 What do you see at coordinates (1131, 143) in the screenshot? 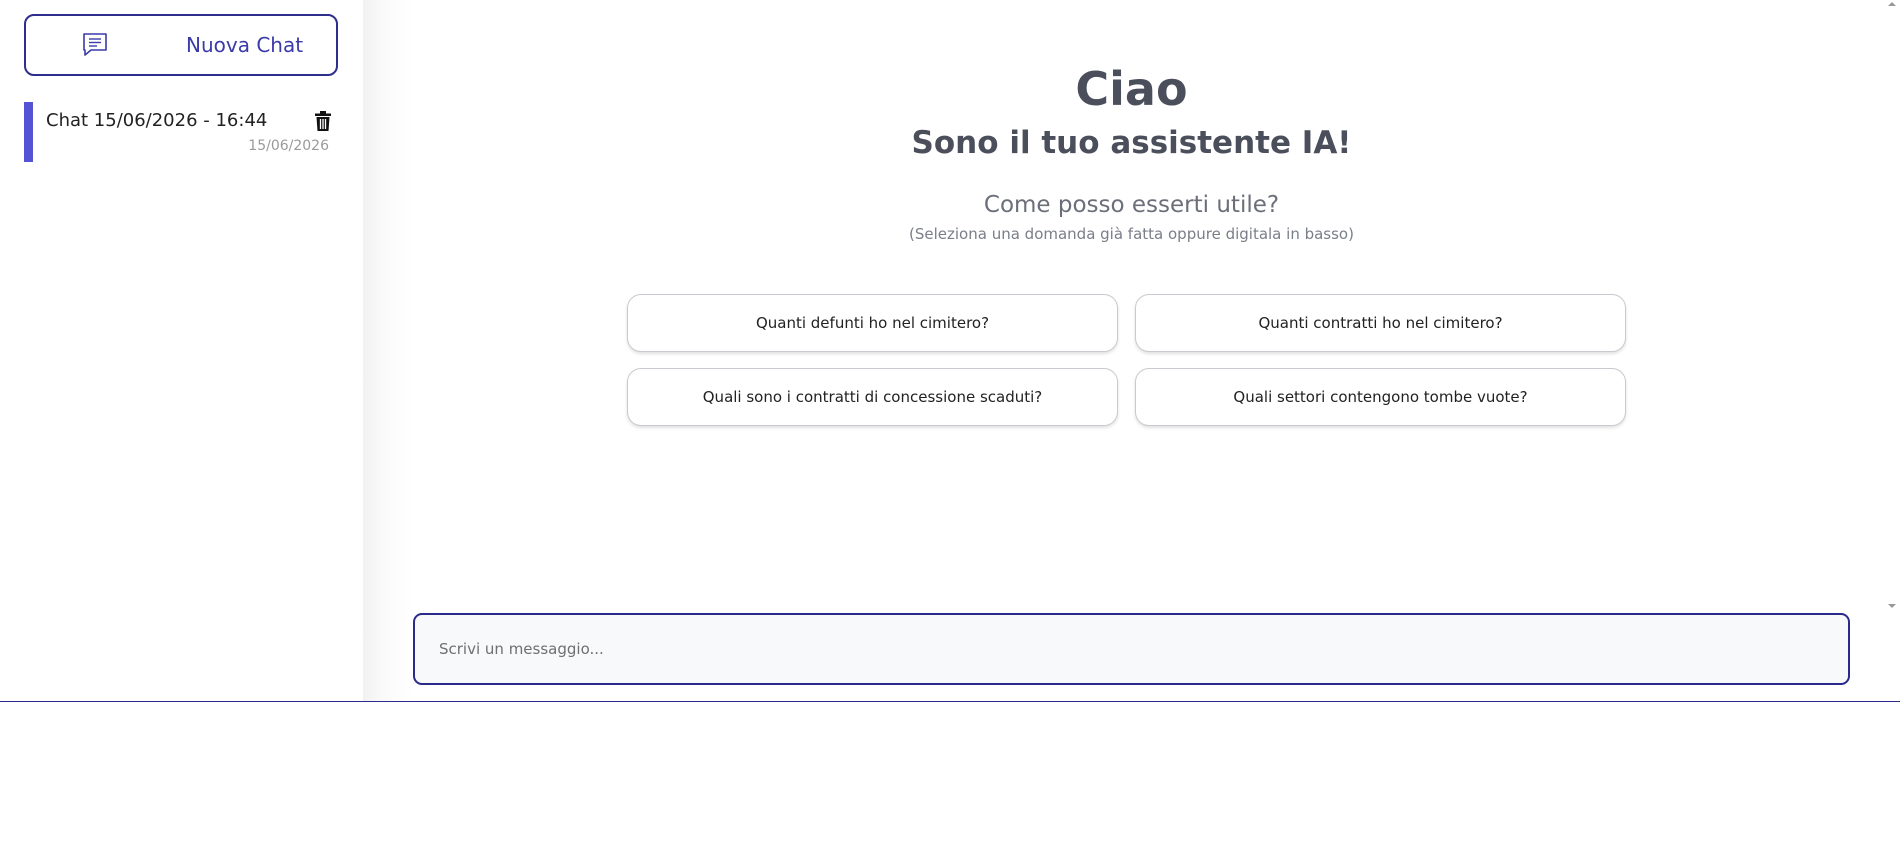
I see `assistant-subtitle: Sono il tuo assistente IA!` at bounding box center [1131, 143].